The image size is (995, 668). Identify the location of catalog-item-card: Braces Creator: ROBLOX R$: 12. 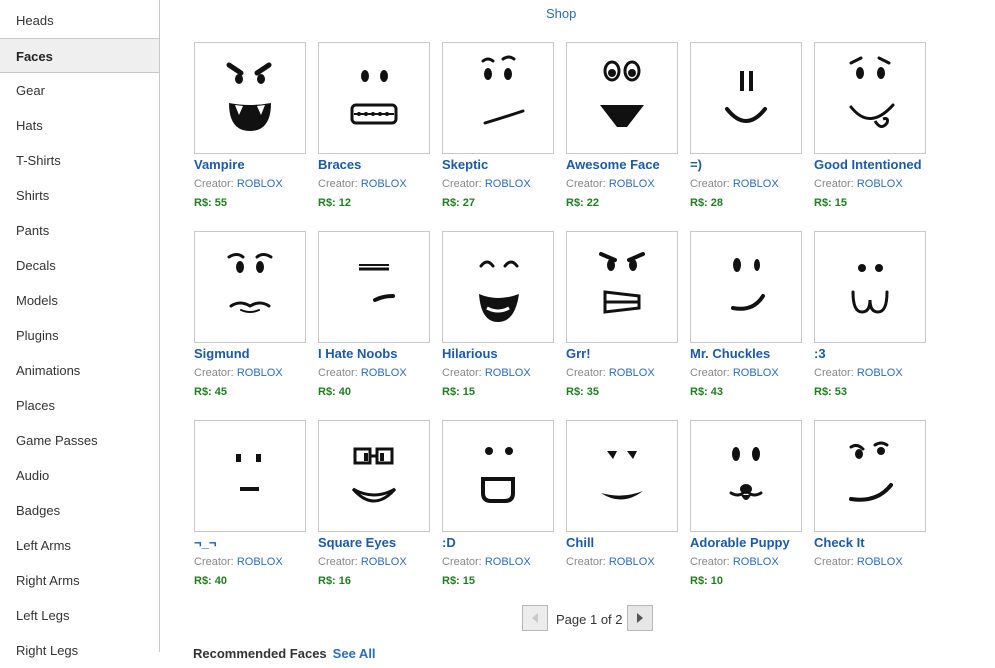
(374, 127).